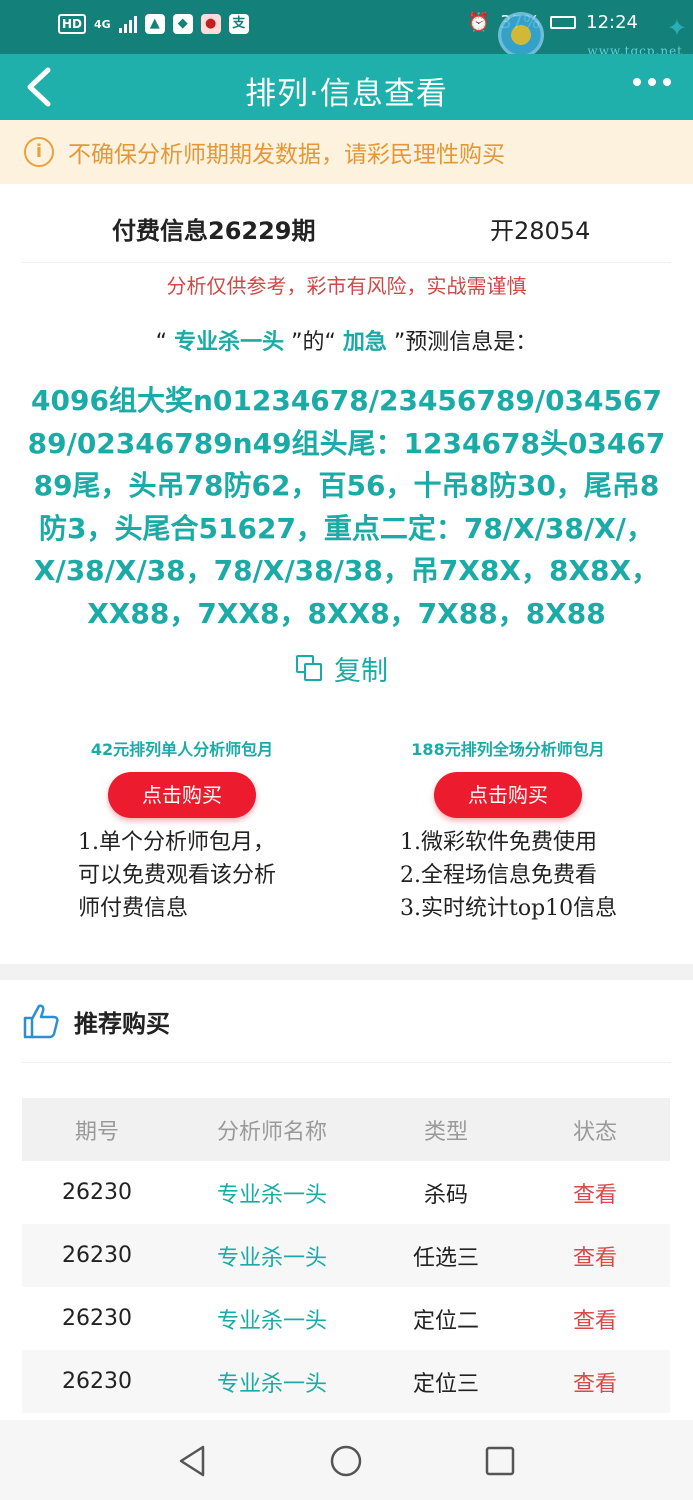 Image resolution: width=693 pixels, height=1500 pixels. I want to click on column-header: 期号, so click(96, 1132).